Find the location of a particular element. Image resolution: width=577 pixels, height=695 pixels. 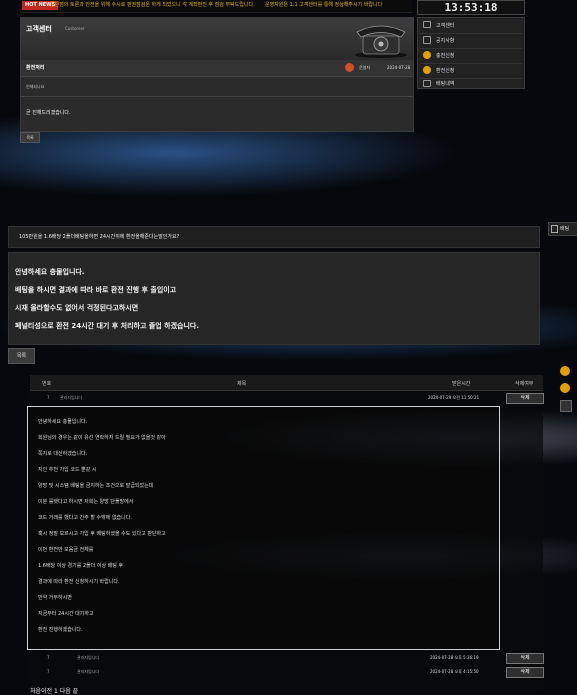

bet-tab-label: 배팅 is located at coordinates (565, 229).